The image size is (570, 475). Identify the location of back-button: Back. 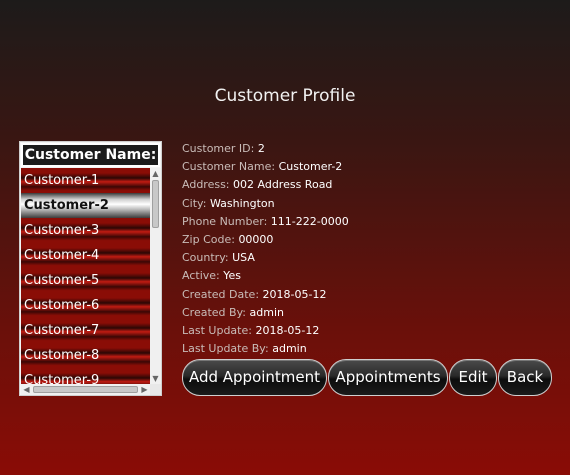
(525, 377).